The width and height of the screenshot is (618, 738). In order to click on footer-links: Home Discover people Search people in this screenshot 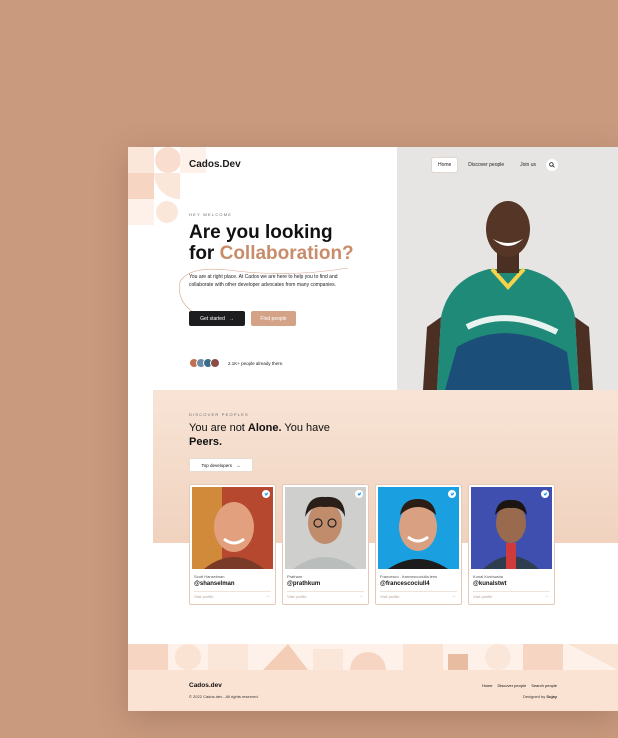, I will do `click(519, 685)`.